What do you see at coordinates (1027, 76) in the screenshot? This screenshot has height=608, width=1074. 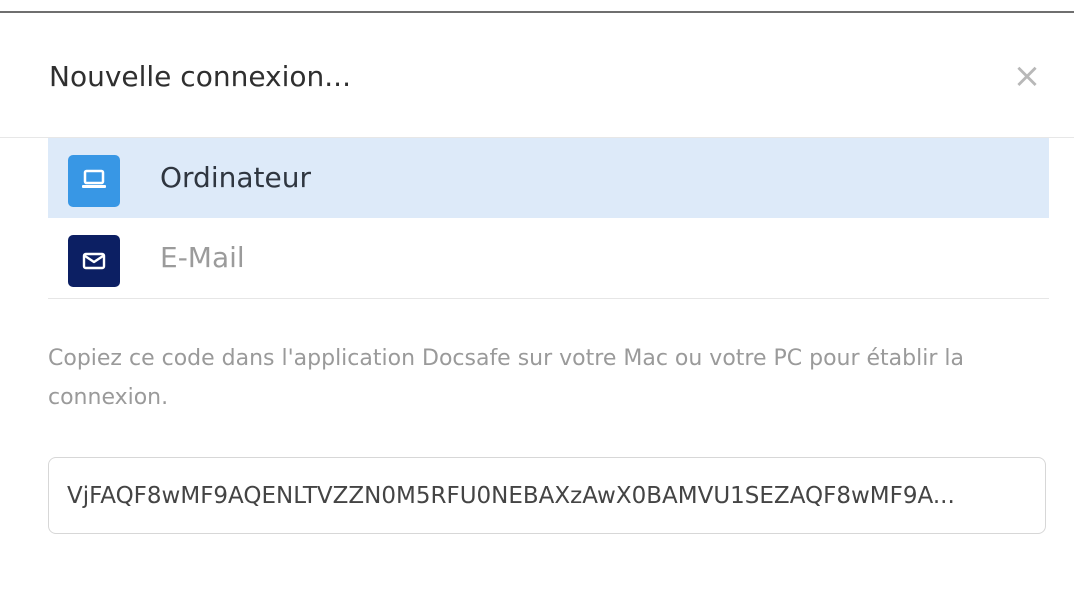 I see `close-icon: ×` at bounding box center [1027, 76].